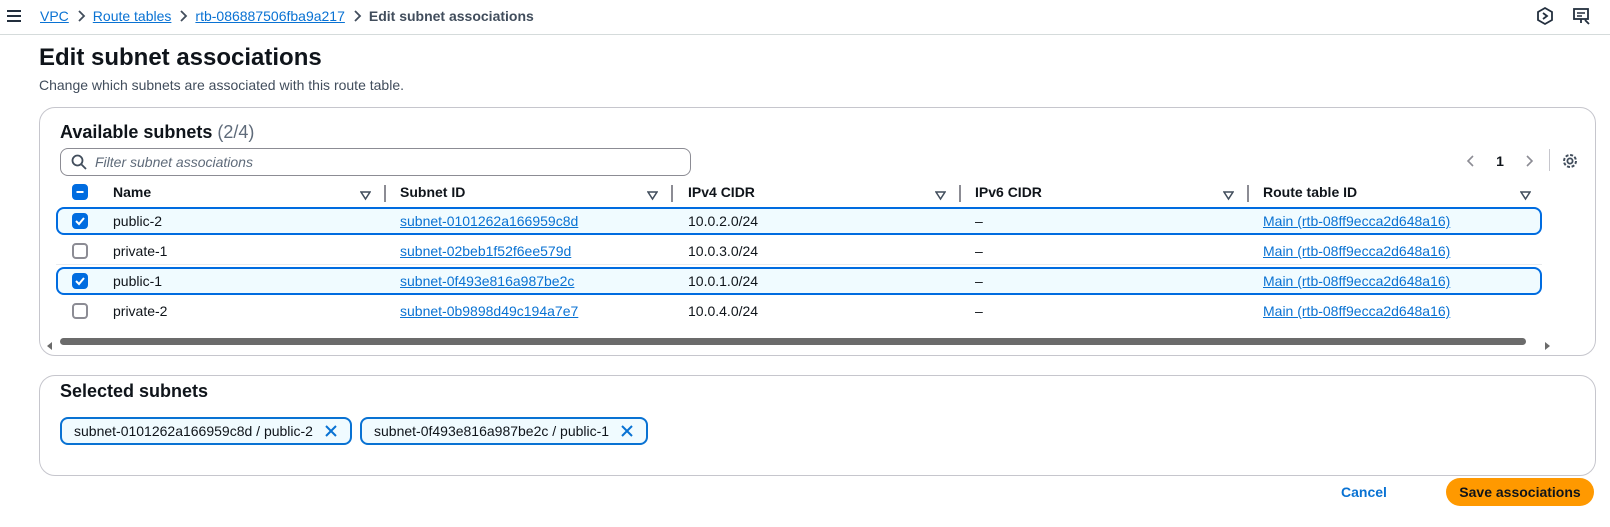 Image resolution: width=1610 pixels, height=527 pixels. I want to click on selected-subnet-token: subnet-0101262a166959c8d / public-2, so click(206, 431).